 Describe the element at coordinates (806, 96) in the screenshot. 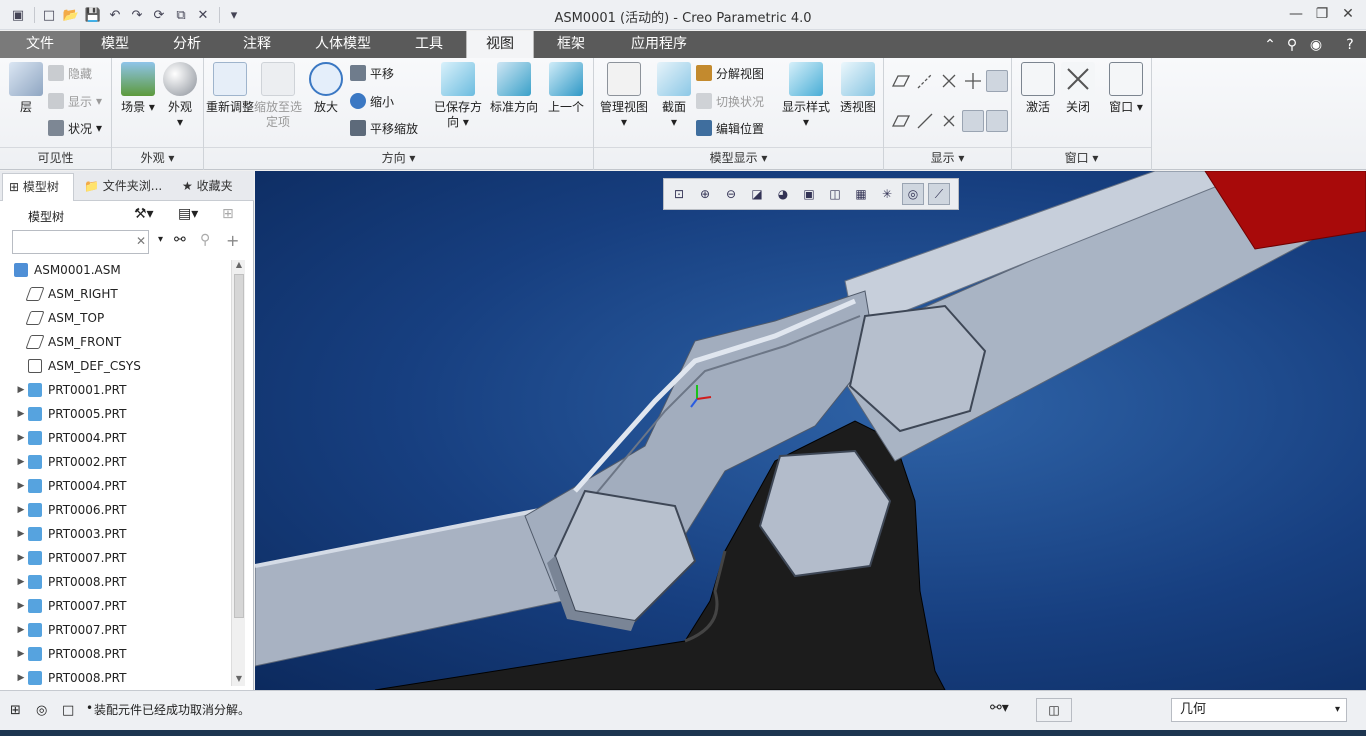

I see `display-style-button: 显示样式 ▾` at that location.